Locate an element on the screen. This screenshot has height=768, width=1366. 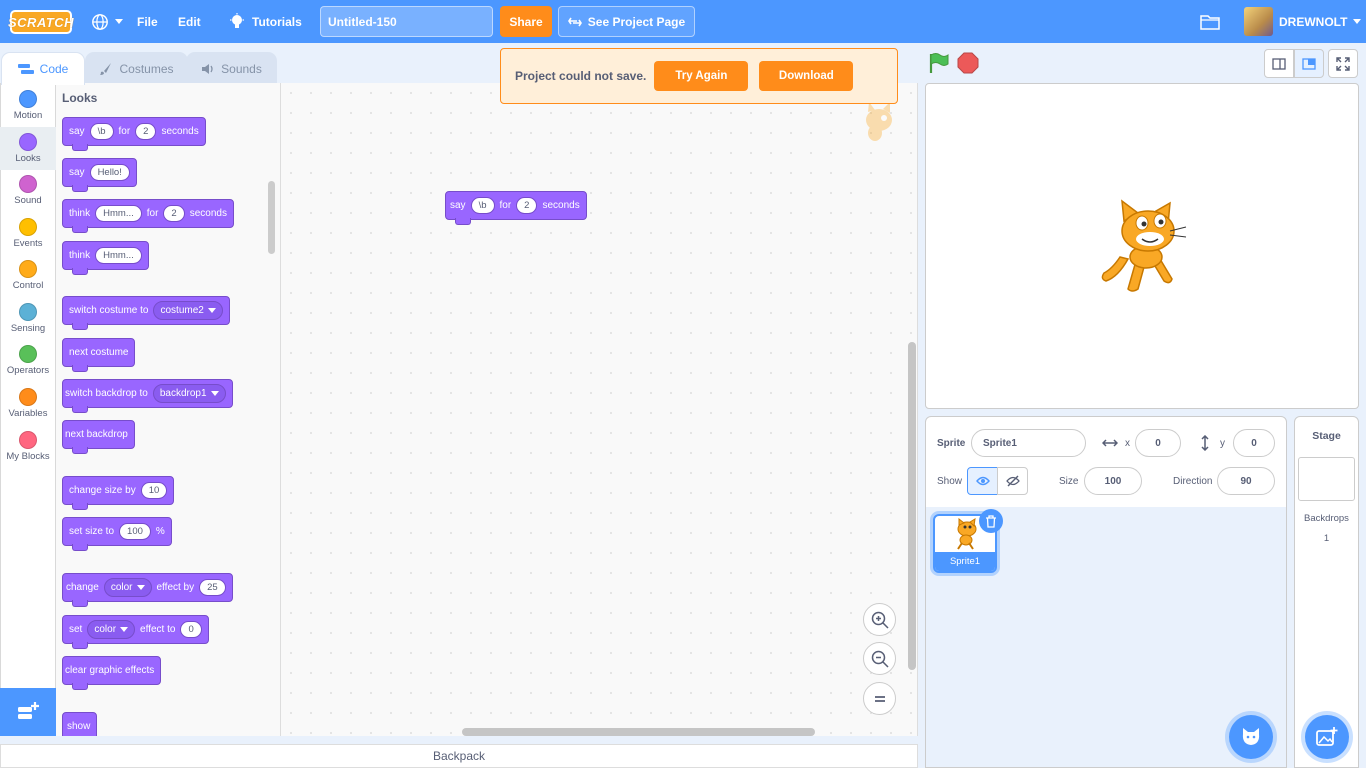
tab-sounds: Sounds is located at coordinates (231, 68).